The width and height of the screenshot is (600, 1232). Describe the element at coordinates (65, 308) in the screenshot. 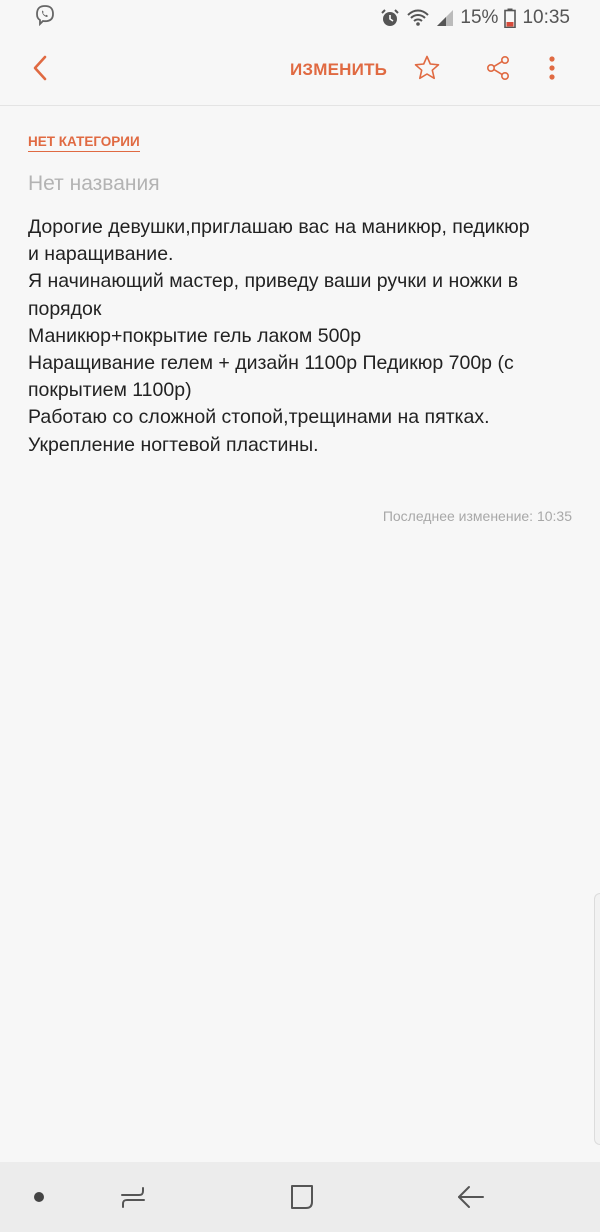

I see `note-body-line: порядок` at that location.